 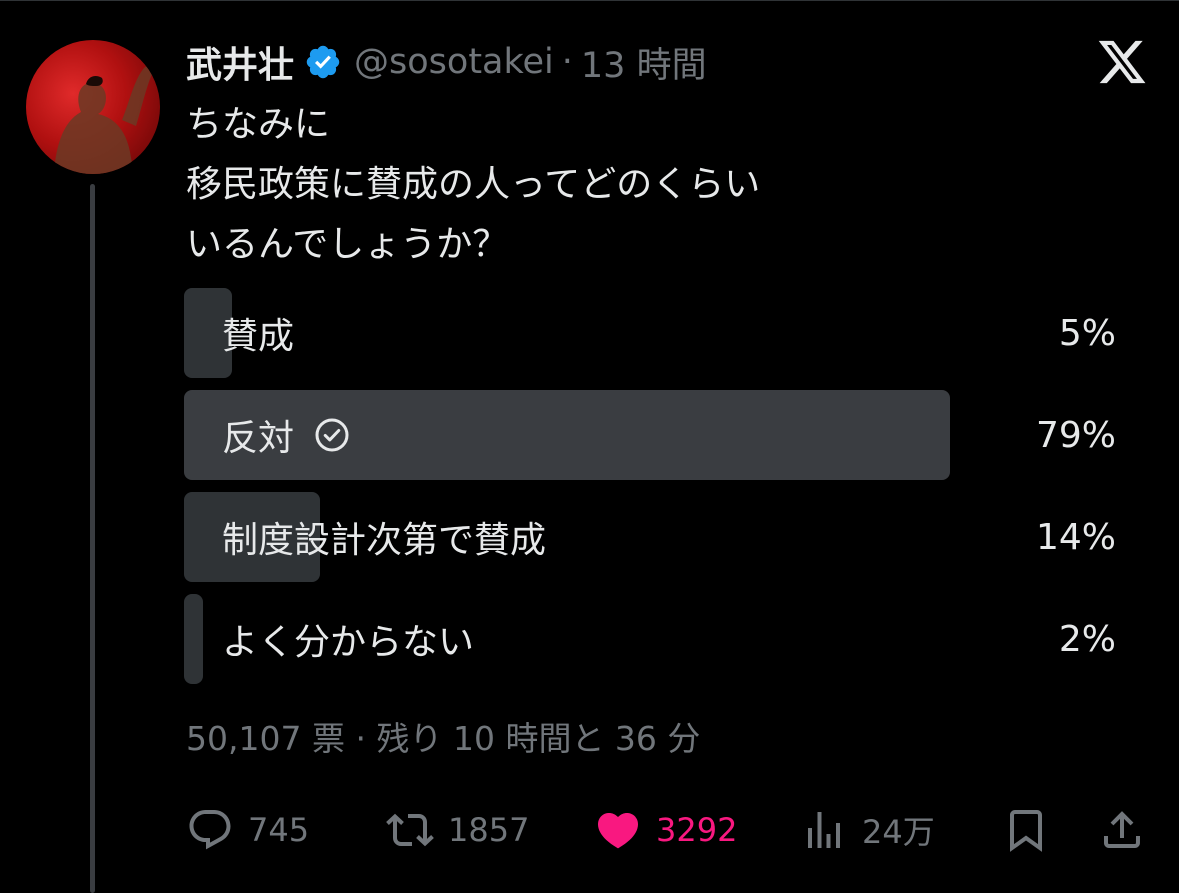 I want to click on poll-option: よく分からない 2%, so click(x=650, y=639).